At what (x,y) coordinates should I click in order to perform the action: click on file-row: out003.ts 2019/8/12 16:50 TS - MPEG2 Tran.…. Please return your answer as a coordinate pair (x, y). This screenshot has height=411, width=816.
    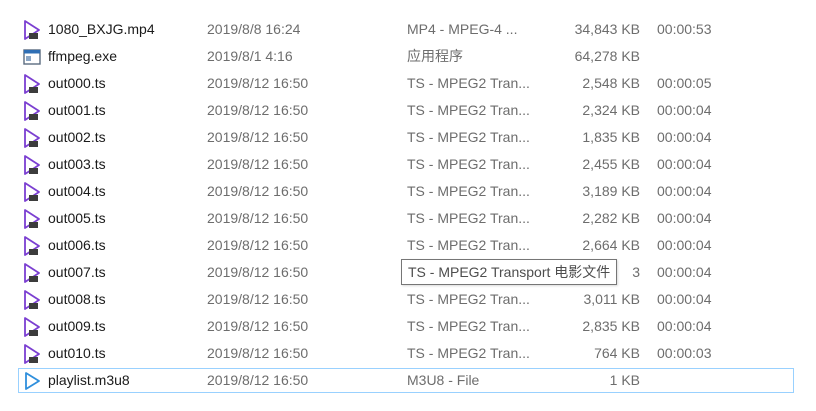
    Looking at the image, I should click on (408, 164).